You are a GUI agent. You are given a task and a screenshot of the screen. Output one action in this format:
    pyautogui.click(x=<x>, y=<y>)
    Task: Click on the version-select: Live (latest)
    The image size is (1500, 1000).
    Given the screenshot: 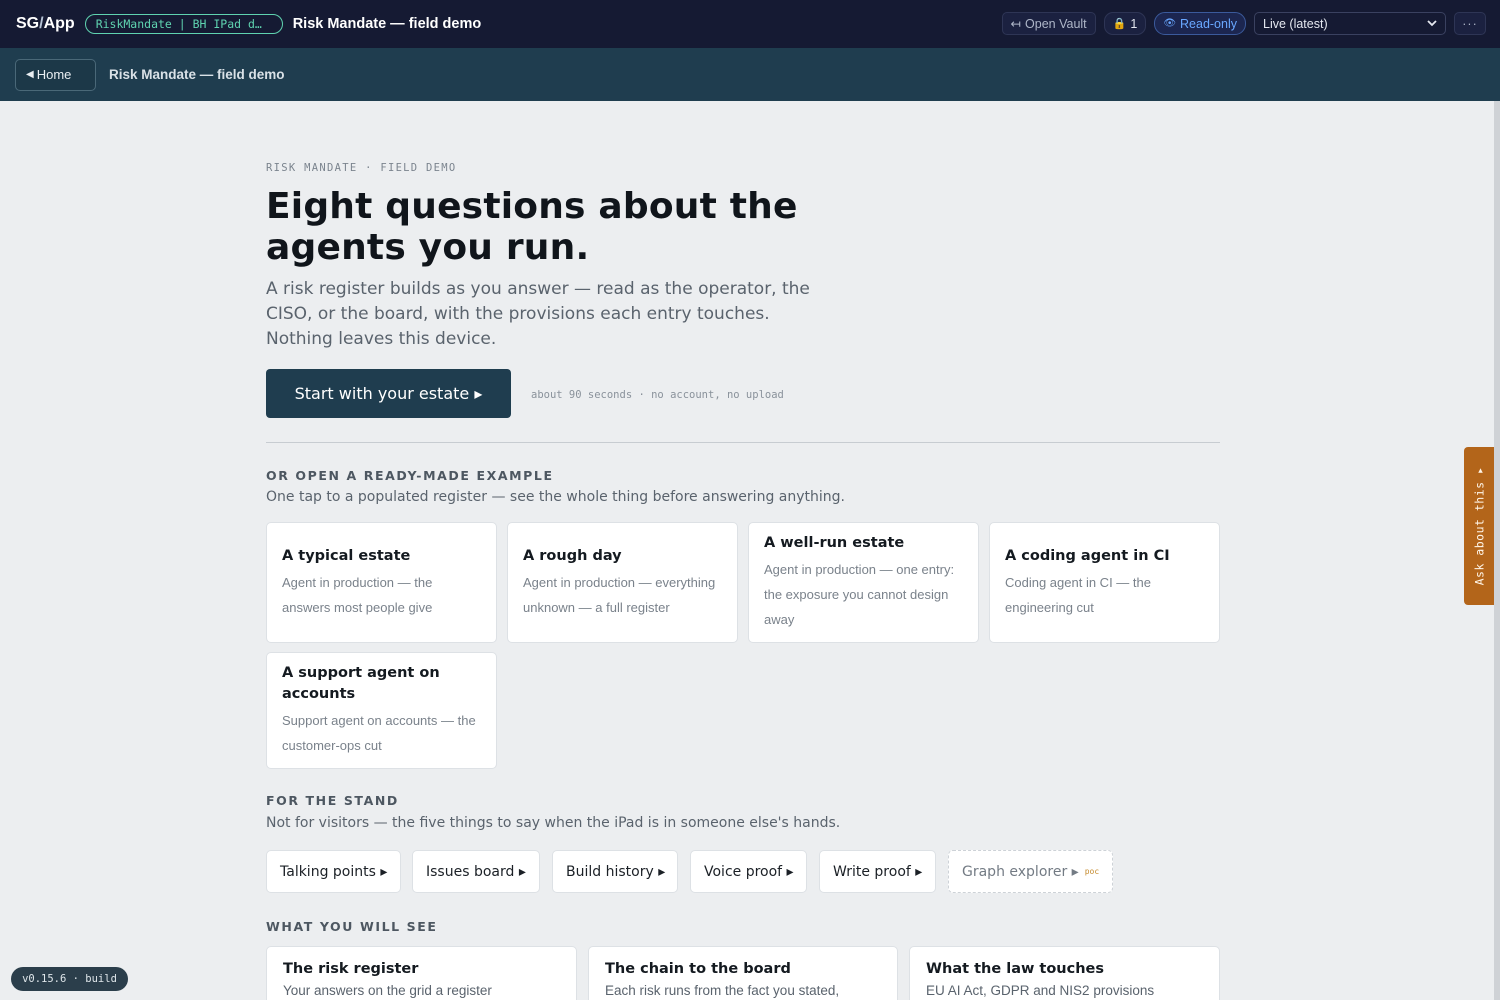 What is the action you would take?
    pyautogui.click(x=1350, y=23)
    